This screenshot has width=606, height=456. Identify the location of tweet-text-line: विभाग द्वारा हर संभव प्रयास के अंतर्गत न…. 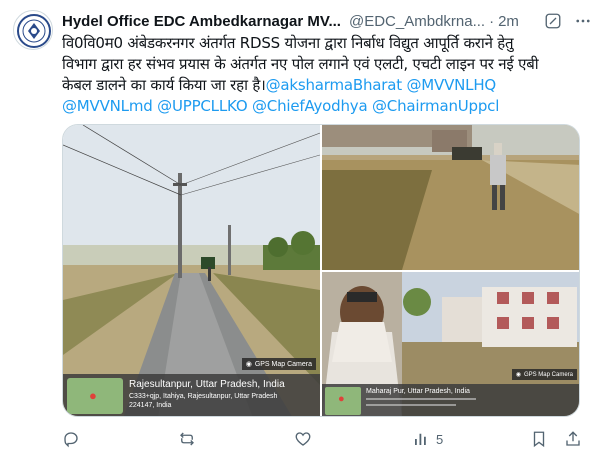
(300, 64).